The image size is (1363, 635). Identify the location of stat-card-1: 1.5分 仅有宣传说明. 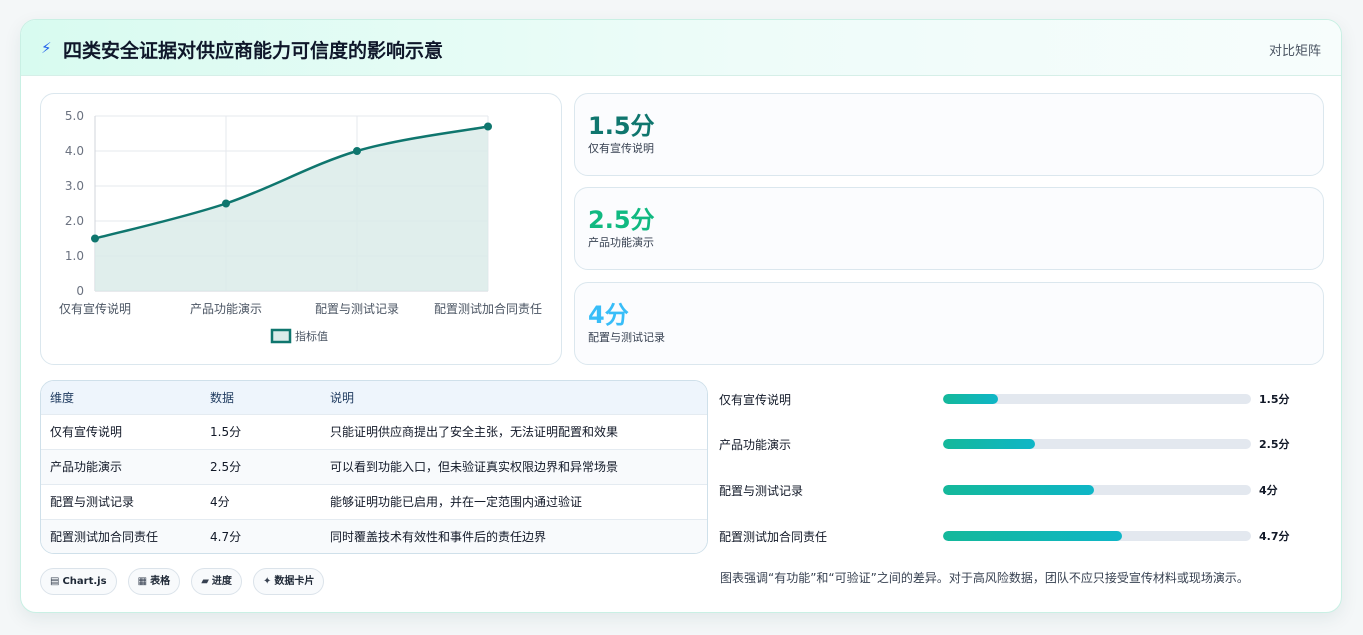
(949, 134).